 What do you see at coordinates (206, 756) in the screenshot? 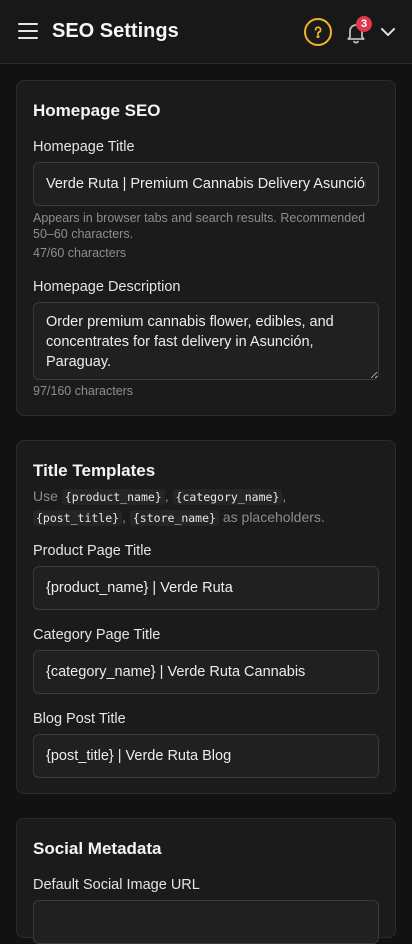
I see `blog-title-input` at bounding box center [206, 756].